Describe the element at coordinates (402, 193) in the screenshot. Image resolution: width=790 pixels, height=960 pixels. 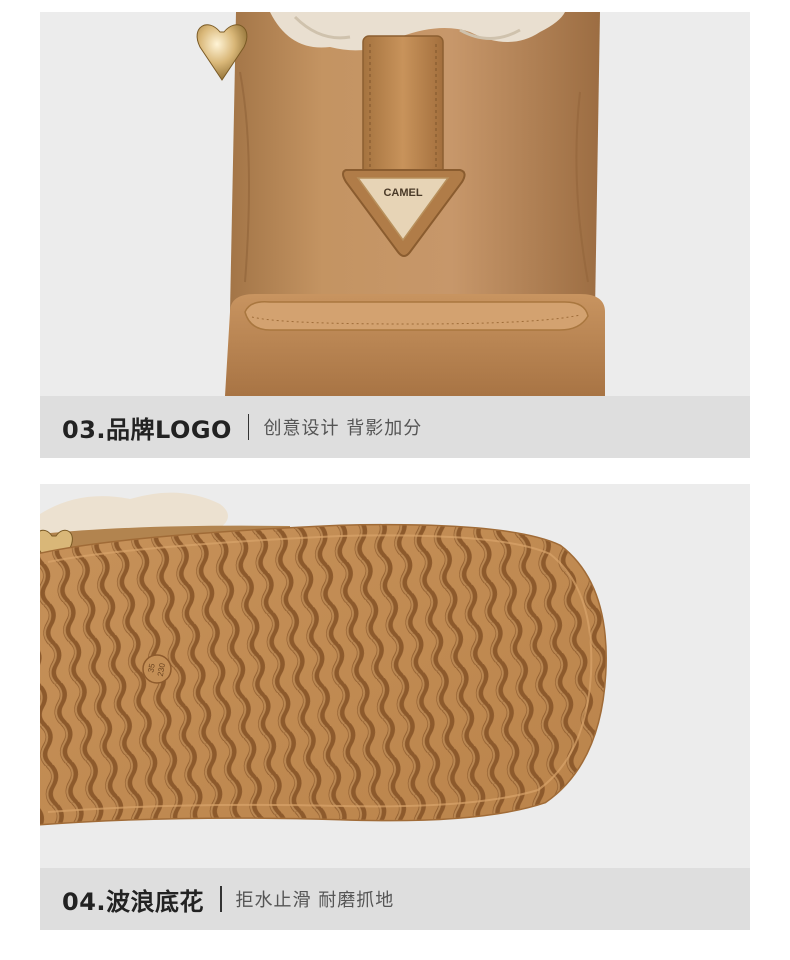
I see `logo-label: CAMEL` at that location.